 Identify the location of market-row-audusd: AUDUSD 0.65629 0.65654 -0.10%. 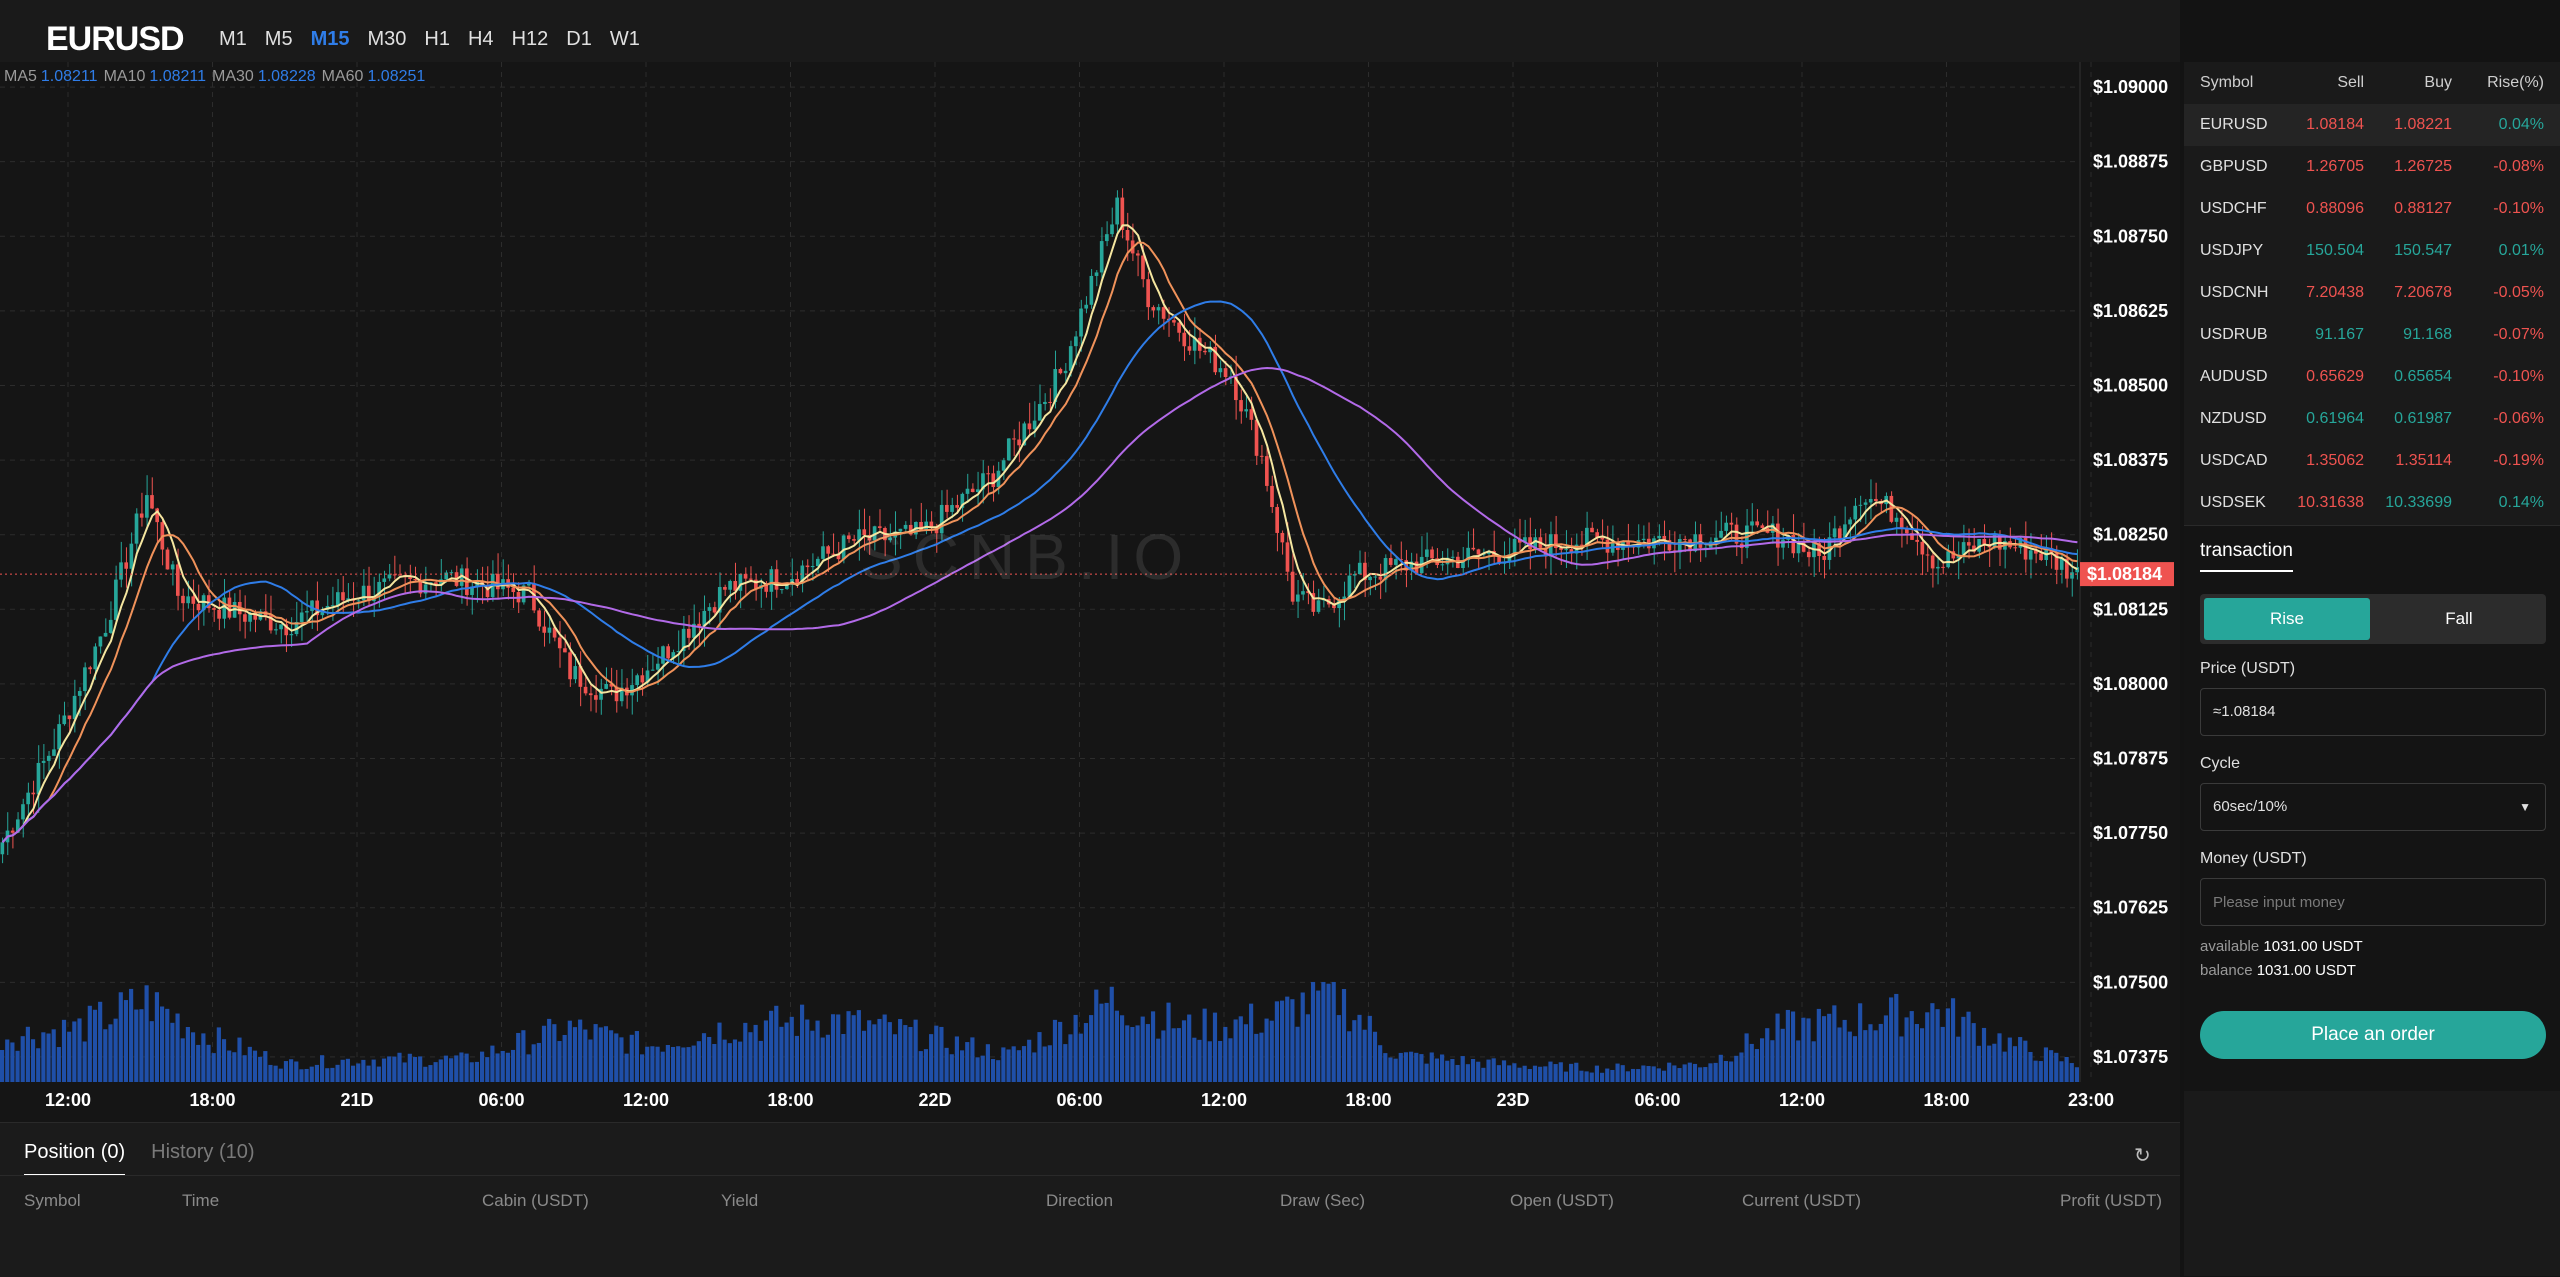
(2372, 377).